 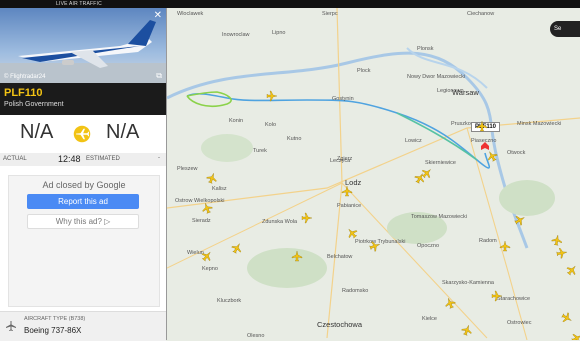 I want to click on city-label: Radomsko, so click(x=355, y=291).